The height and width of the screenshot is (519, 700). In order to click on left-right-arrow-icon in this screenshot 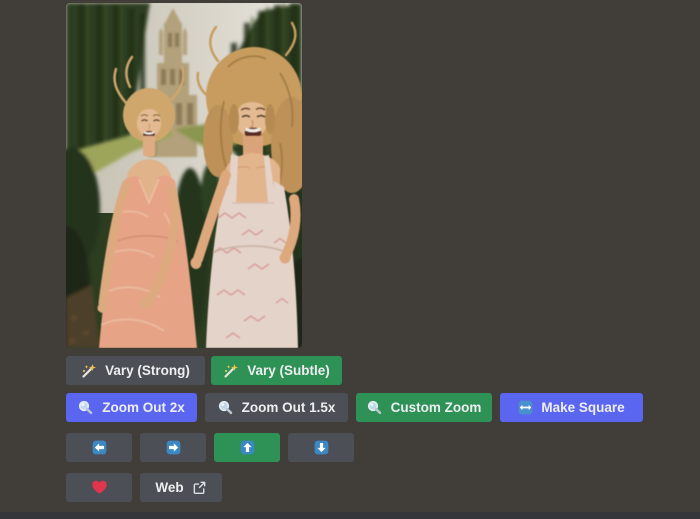, I will do `click(526, 407)`.